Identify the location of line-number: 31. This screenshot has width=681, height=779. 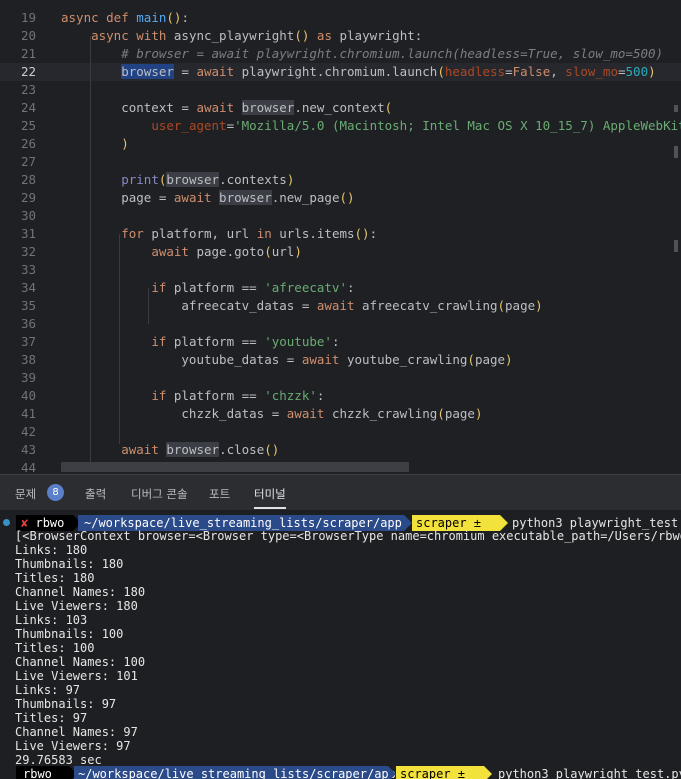
(28, 233).